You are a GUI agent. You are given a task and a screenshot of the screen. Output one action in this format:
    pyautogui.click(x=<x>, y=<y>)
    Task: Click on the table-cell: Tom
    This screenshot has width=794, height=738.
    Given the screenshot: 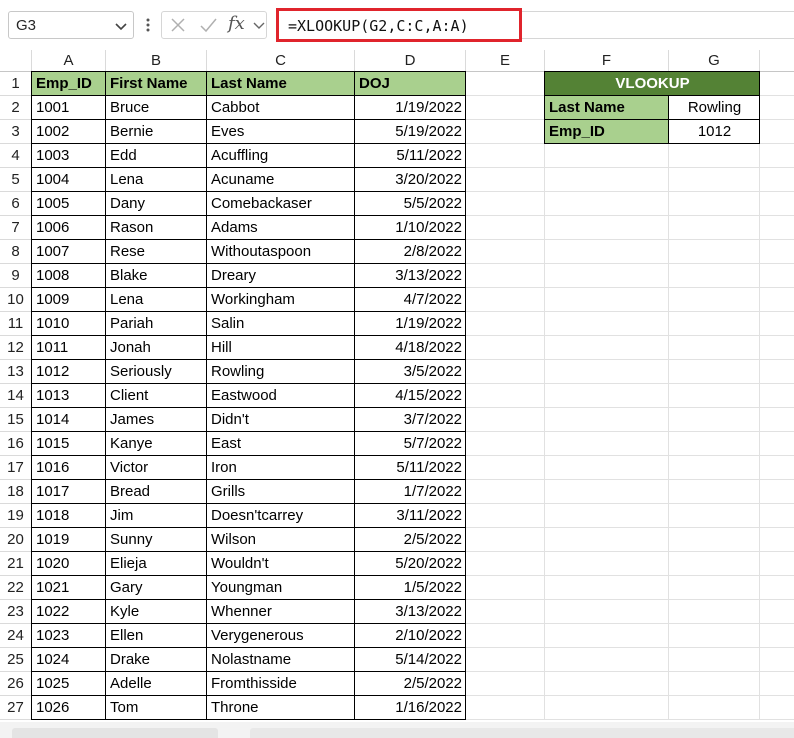 What is the action you would take?
    pyautogui.click(x=156, y=708)
    